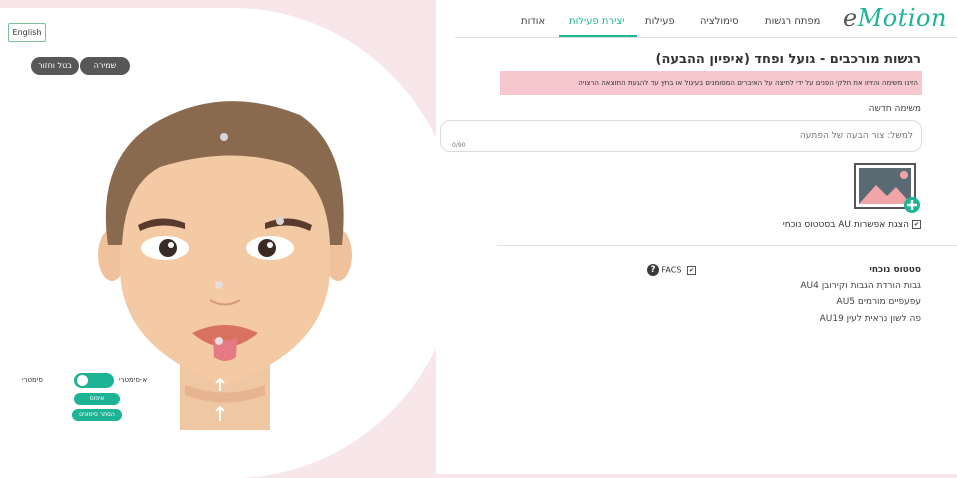  What do you see at coordinates (280, 221) in the screenshot?
I see `eyebrow-control-marker` at bounding box center [280, 221].